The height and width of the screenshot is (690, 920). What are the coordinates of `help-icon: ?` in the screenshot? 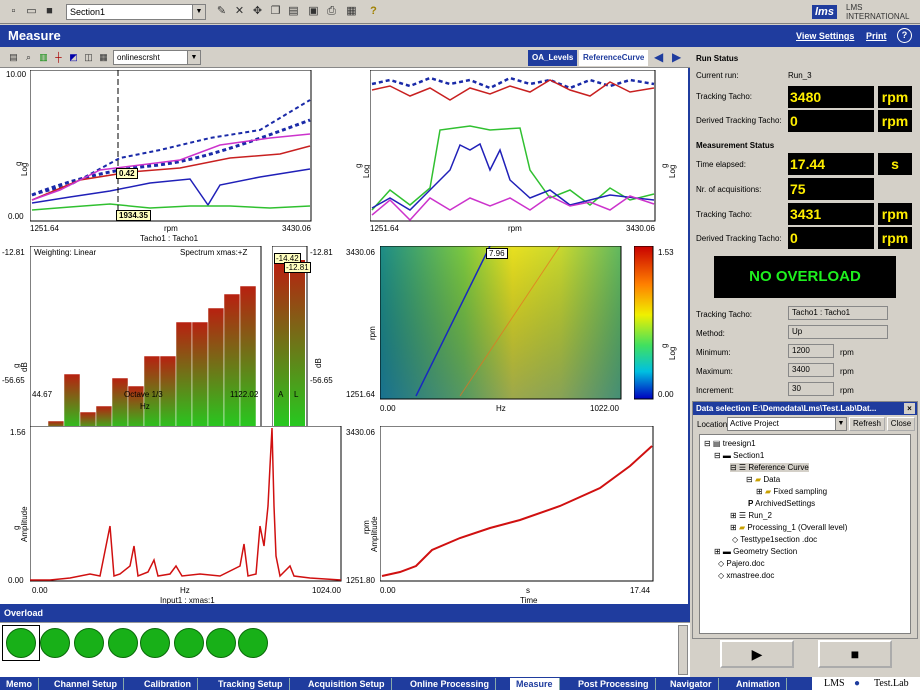 It's located at (373, 11).